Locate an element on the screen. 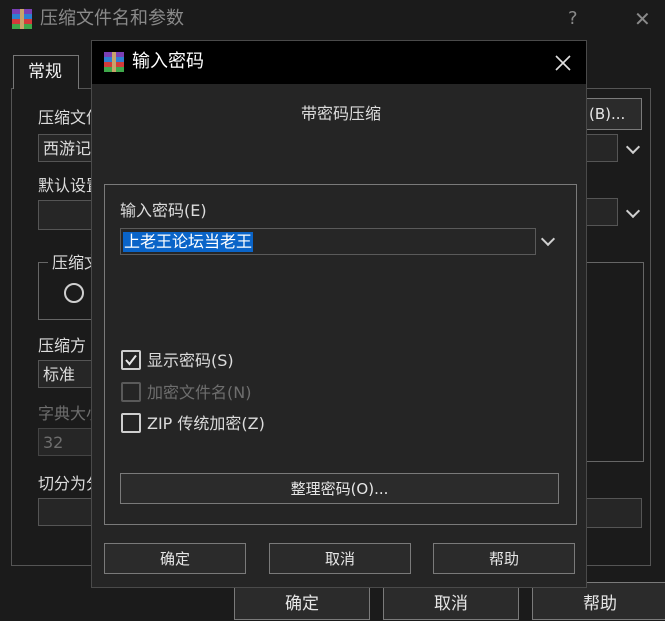 The height and width of the screenshot is (621, 665). split-volumes-field is located at coordinates (68, 512).